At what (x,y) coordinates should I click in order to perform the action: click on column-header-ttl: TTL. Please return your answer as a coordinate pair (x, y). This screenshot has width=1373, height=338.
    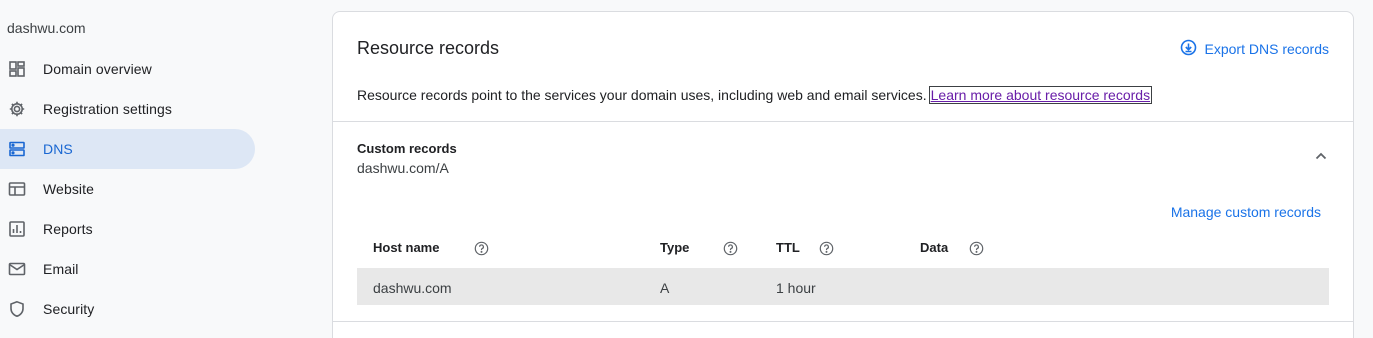
    Looking at the image, I should click on (788, 247).